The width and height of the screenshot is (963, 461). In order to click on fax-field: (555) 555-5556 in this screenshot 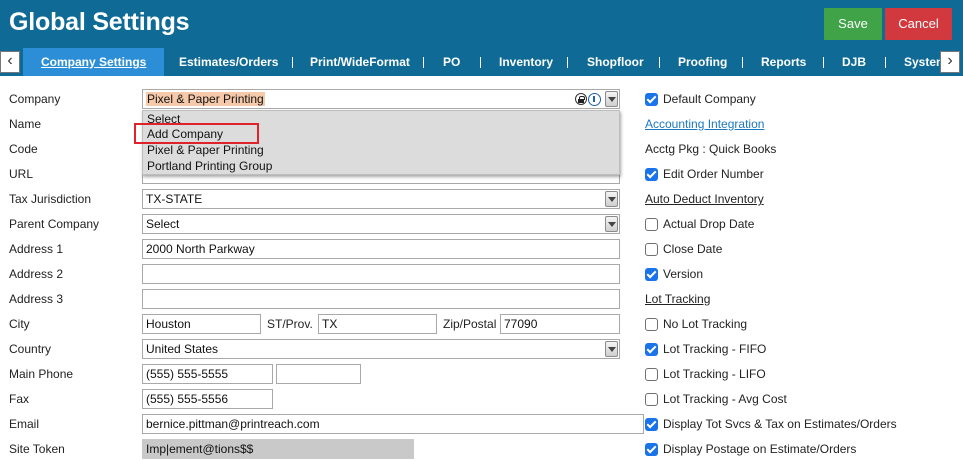, I will do `click(207, 399)`.